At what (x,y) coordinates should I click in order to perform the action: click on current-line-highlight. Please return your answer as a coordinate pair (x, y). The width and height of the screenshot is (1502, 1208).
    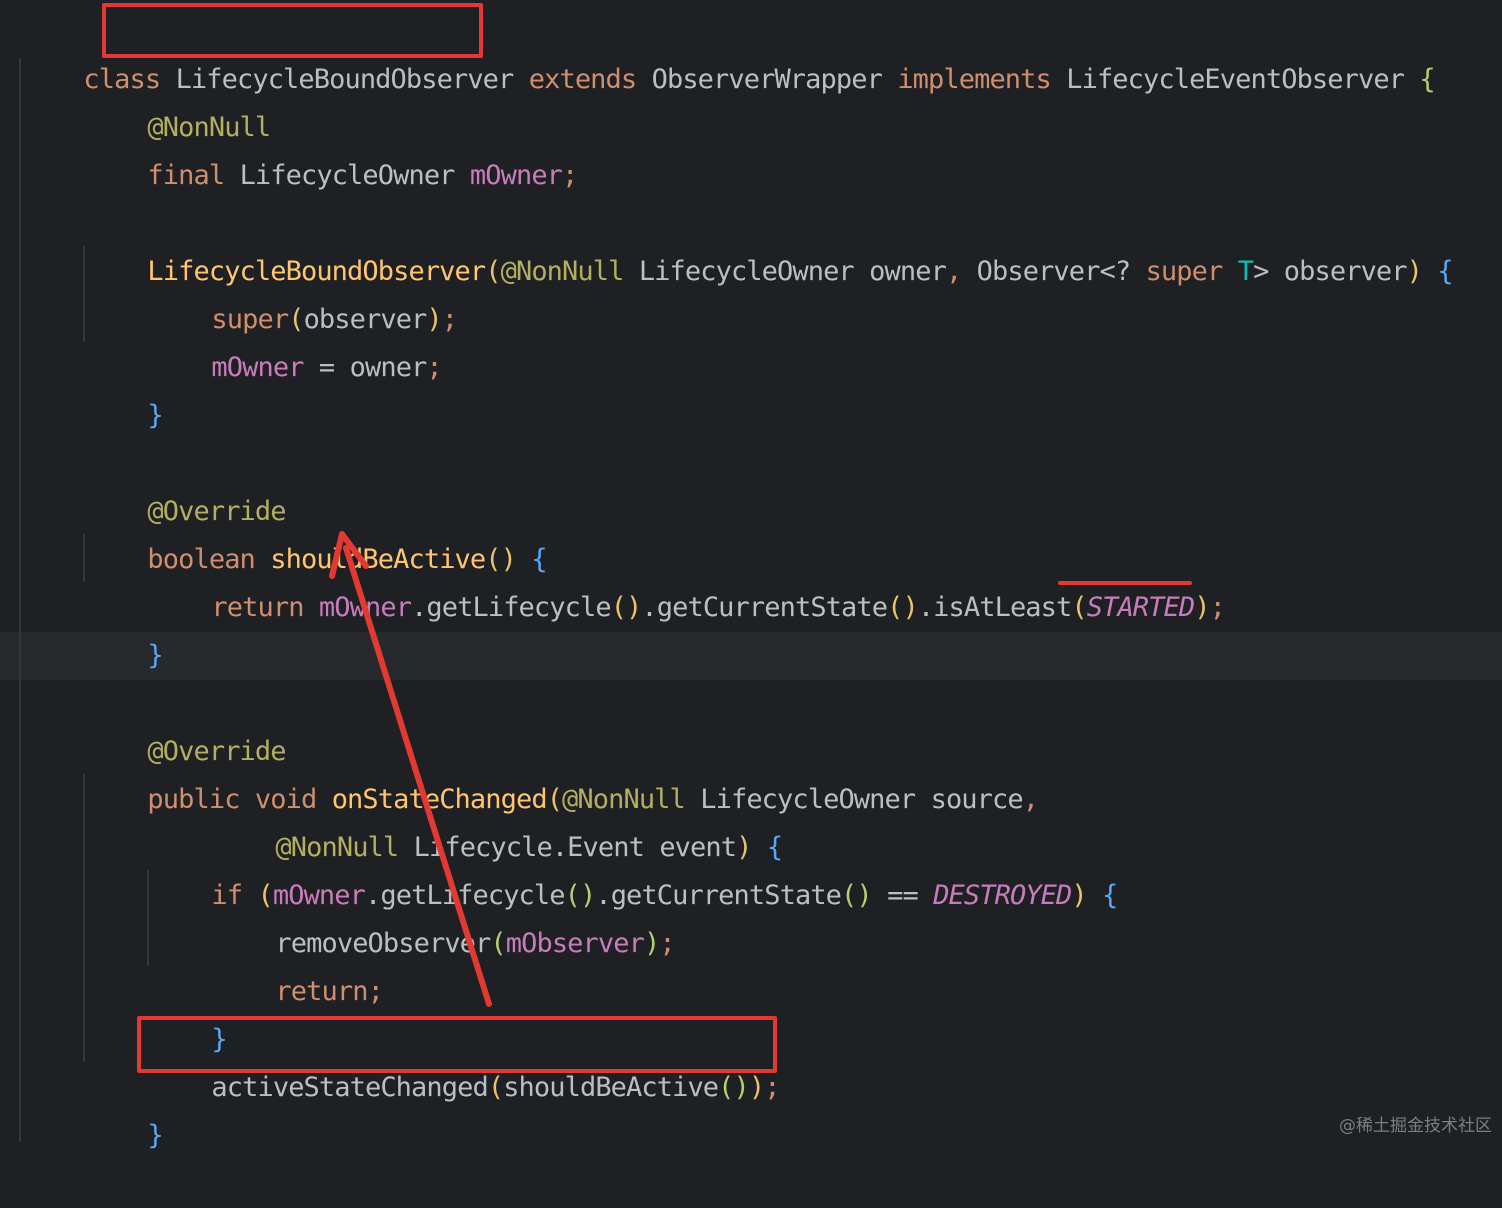
    Looking at the image, I should click on (751, 656).